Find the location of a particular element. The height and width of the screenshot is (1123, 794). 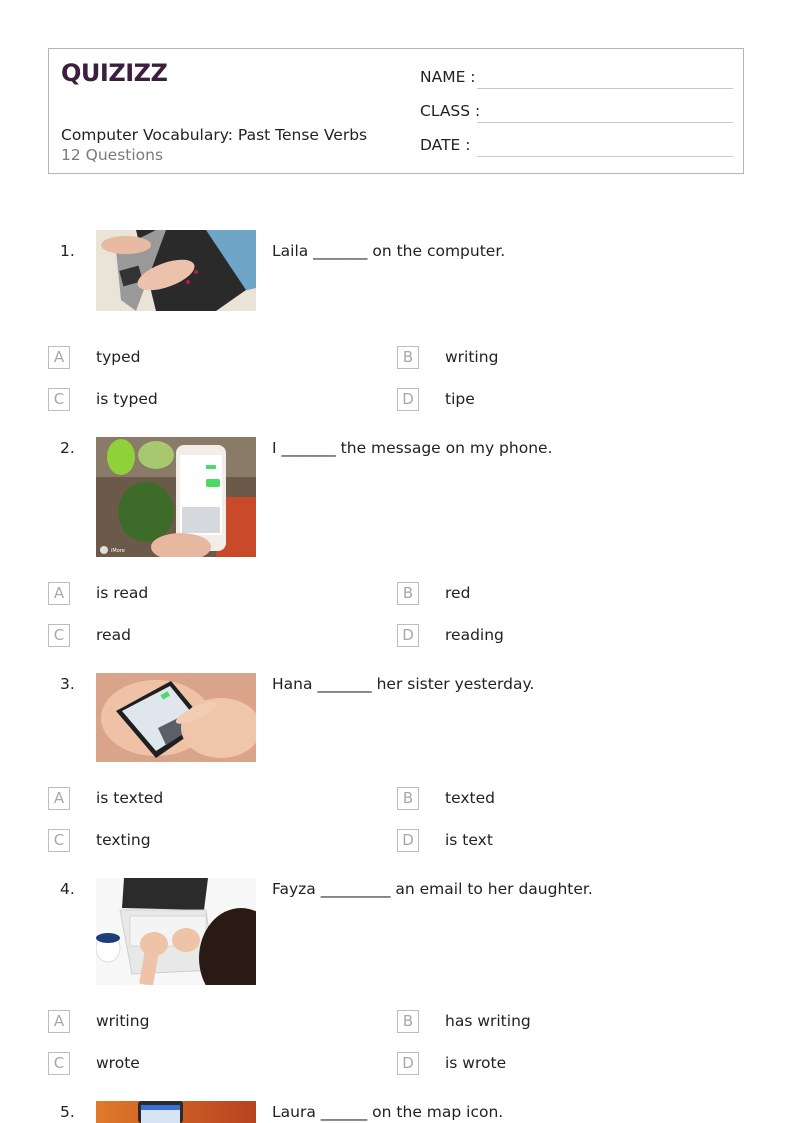

question-number: 5. is located at coordinates (67, 1112).